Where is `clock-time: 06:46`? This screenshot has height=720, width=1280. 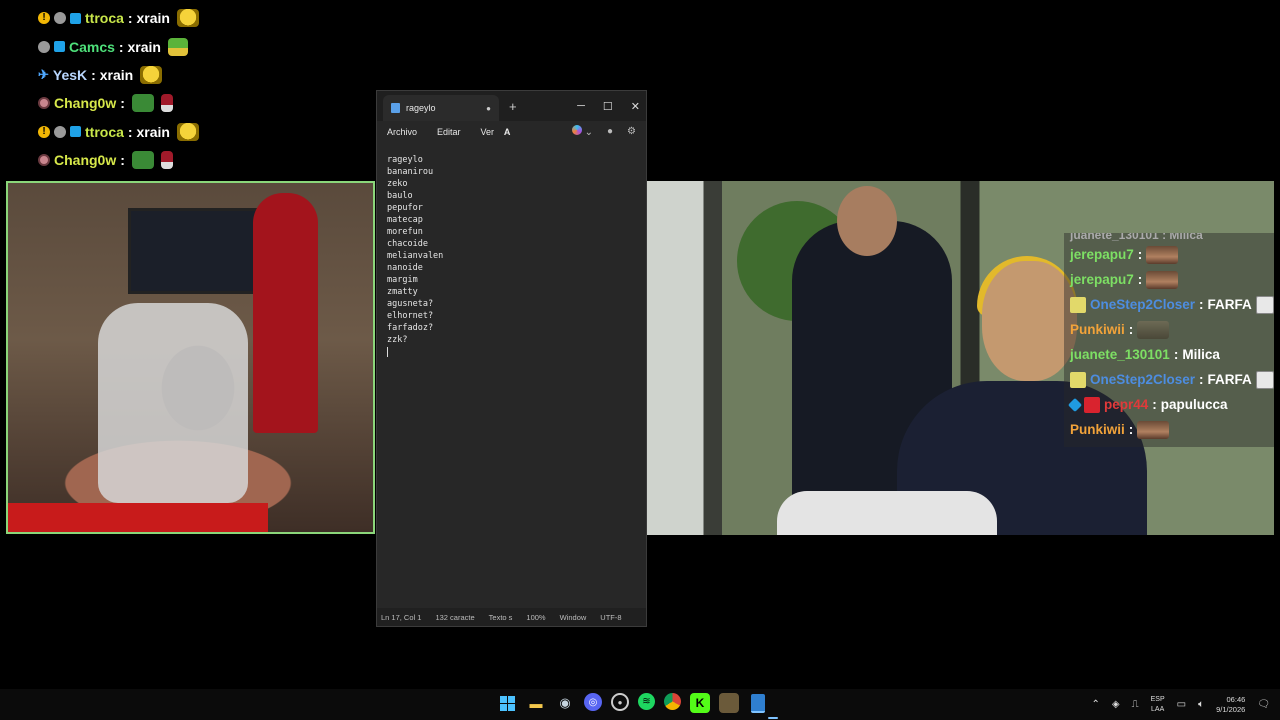
clock-time: 06:46 is located at coordinates (1236, 699).